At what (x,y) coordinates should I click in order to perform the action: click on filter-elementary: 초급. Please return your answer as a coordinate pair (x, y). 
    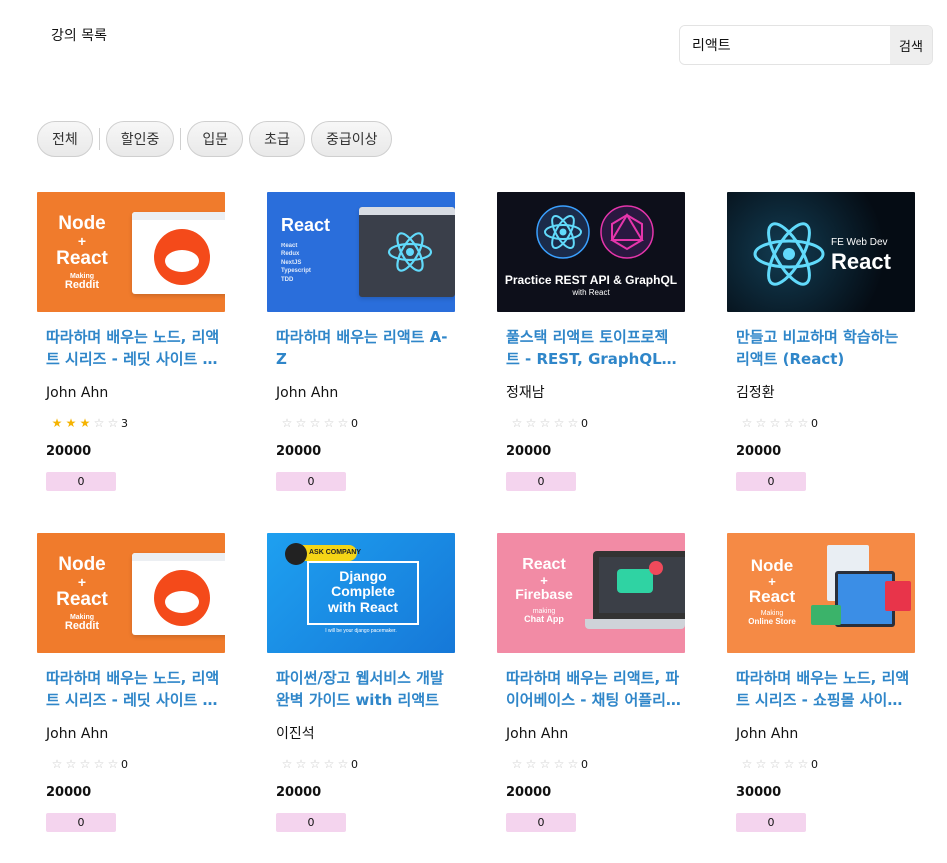
    Looking at the image, I should click on (277, 139).